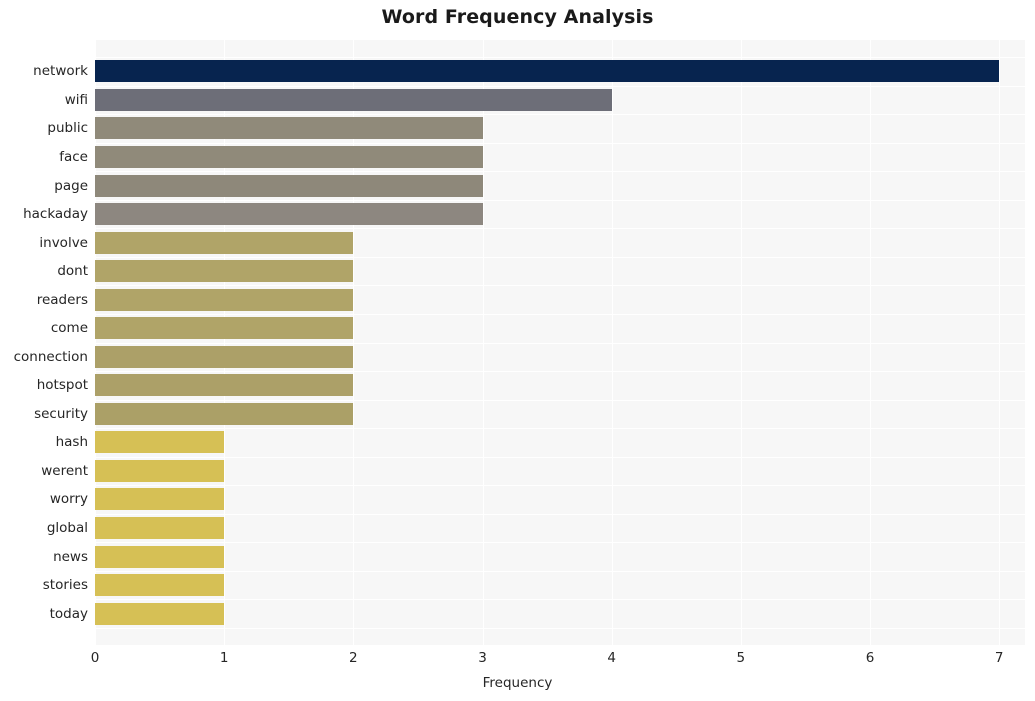 The width and height of the screenshot is (1035, 701). Describe the element at coordinates (67, 128) in the screenshot. I see `y-axis-tick-label: public` at that location.